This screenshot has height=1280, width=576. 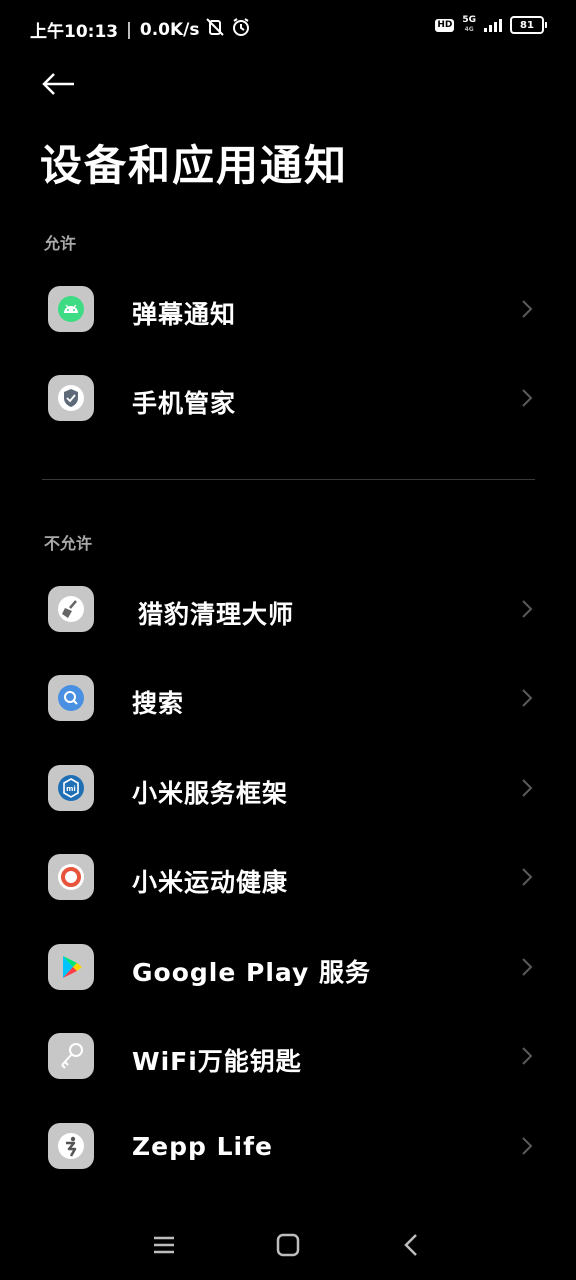 What do you see at coordinates (217, 1061) in the screenshot?
I see `list-item-label: WiFi万能钥匙` at bounding box center [217, 1061].